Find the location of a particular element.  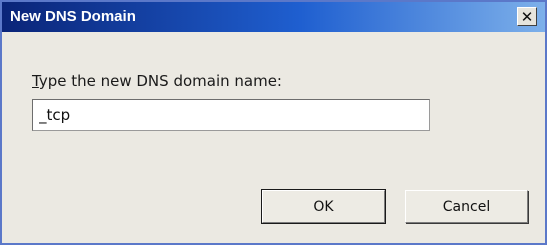

close-icon: ✕ is located at coordinates (527, 16).